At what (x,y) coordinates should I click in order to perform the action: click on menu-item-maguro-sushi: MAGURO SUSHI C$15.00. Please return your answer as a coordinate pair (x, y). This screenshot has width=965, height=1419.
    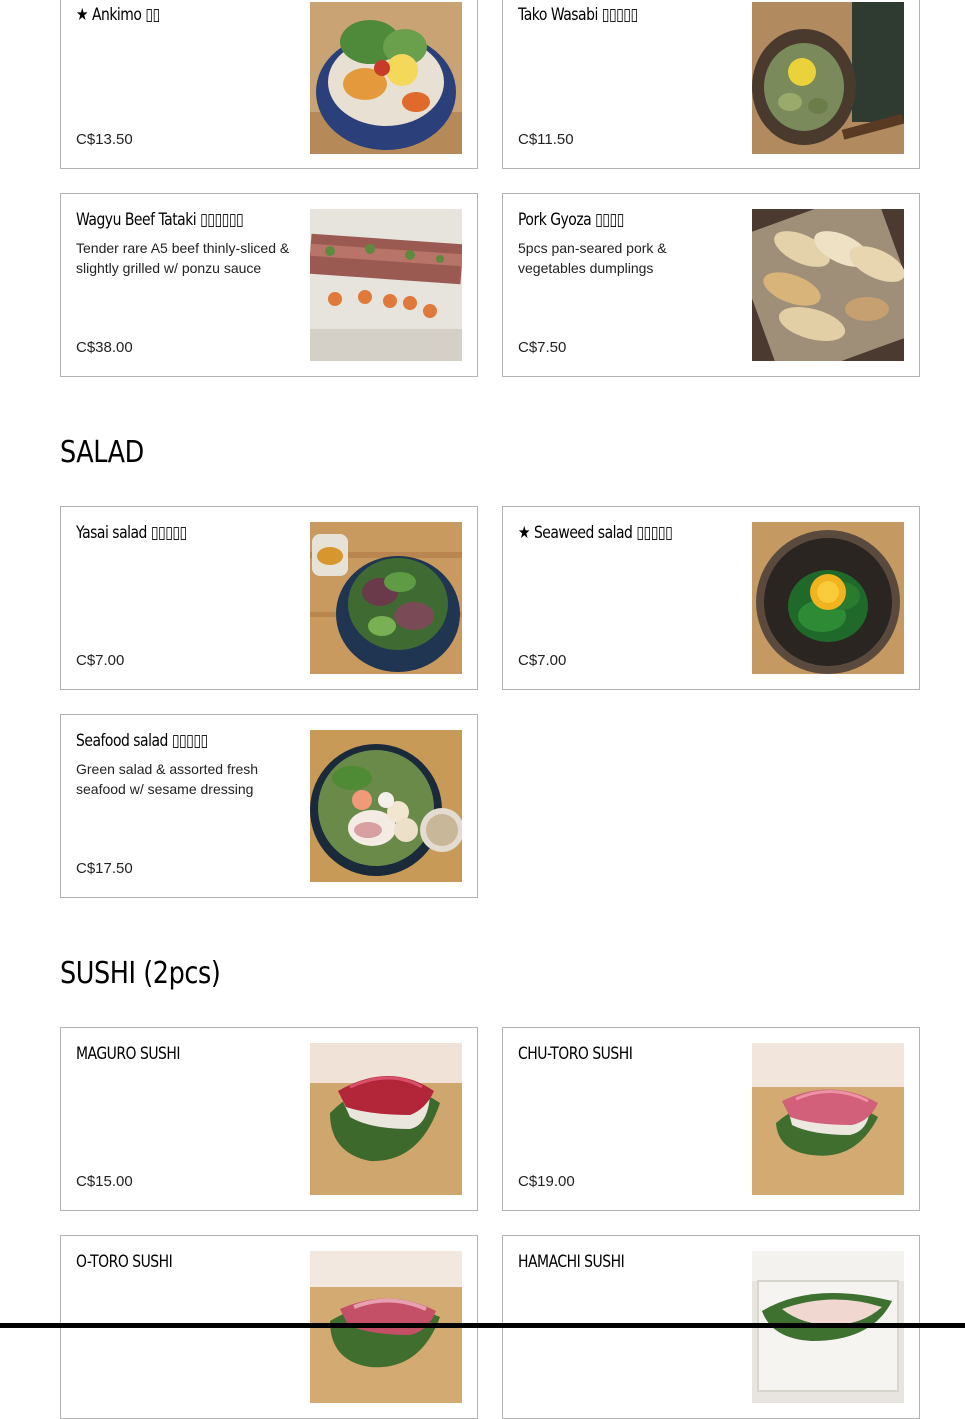
    Looking at the image, I should click on (269, 1119).